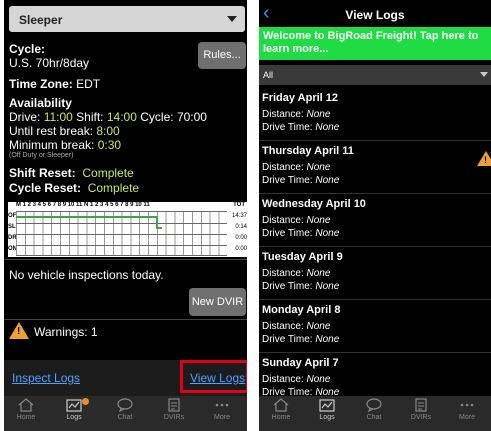  What do you see at coordinates (42, 173) in the screenshot?
I see `shift-reset-label: Shift Reset:` at bounding box center [42, 173].